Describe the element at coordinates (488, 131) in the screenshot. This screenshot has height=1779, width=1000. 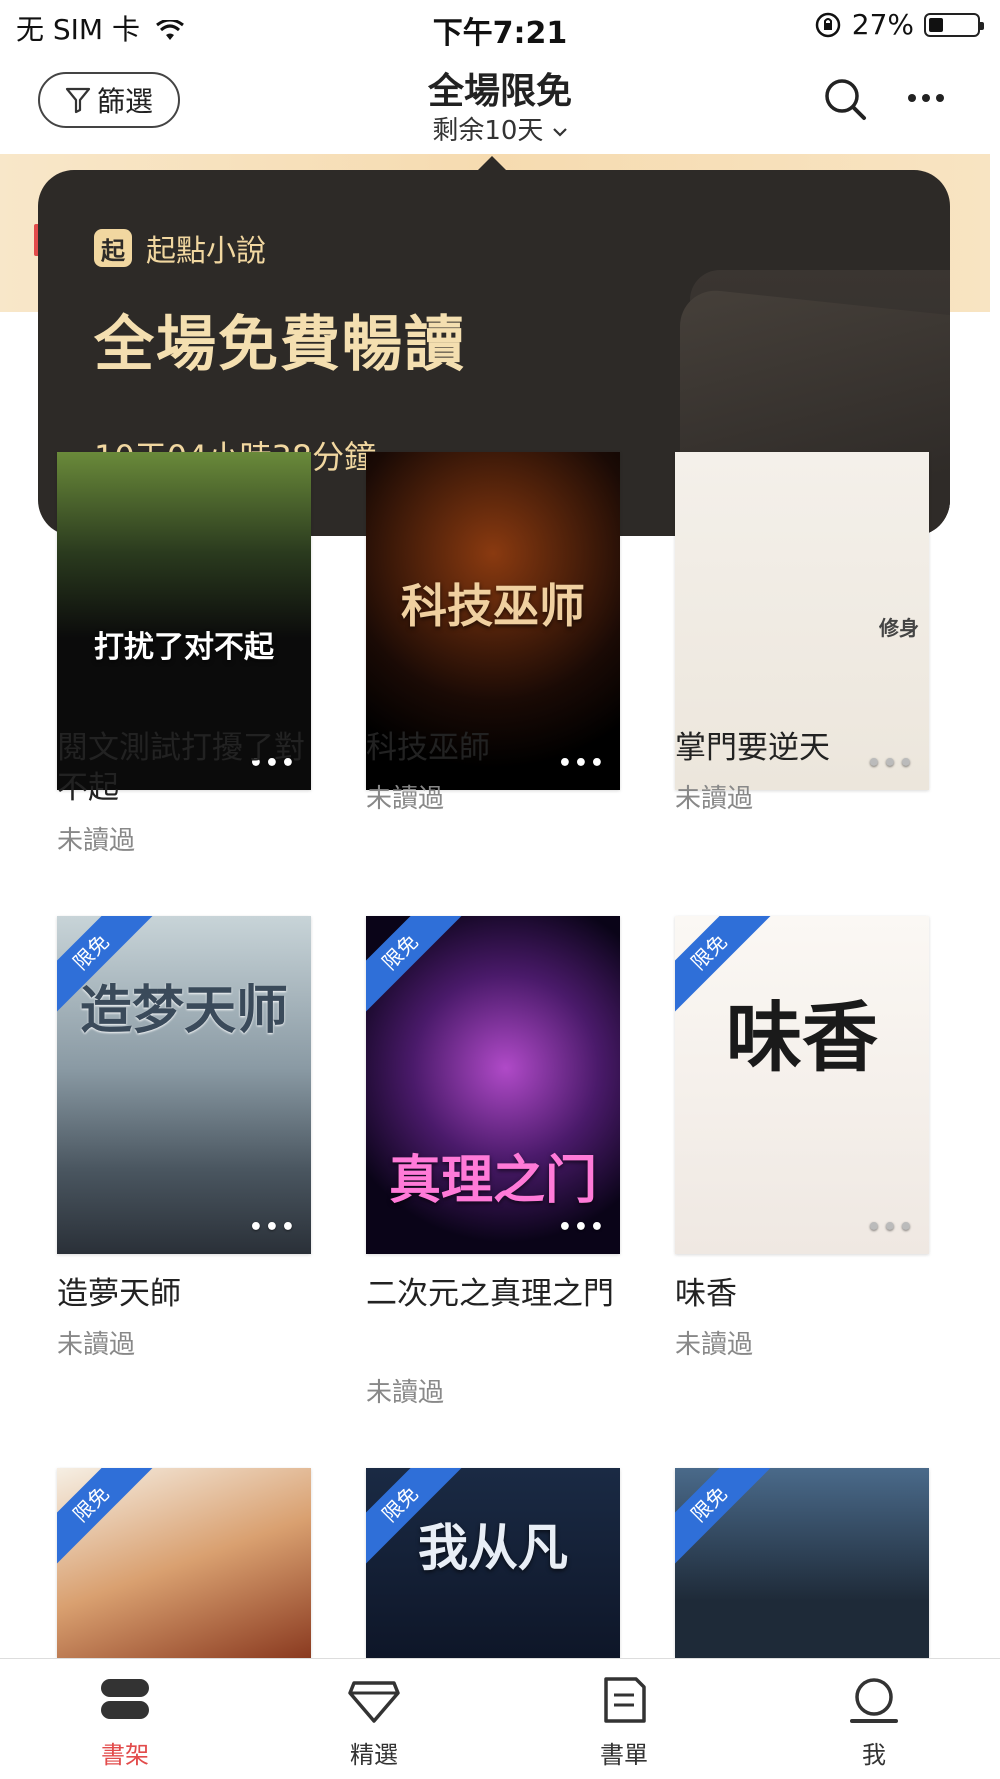
I see `remaining-days-label: 剩余10天` at that location.